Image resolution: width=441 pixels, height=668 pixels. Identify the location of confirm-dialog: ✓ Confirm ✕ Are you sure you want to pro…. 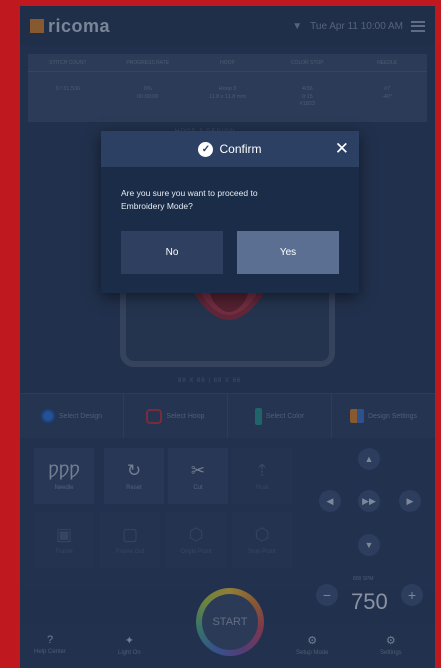
(230, 212).